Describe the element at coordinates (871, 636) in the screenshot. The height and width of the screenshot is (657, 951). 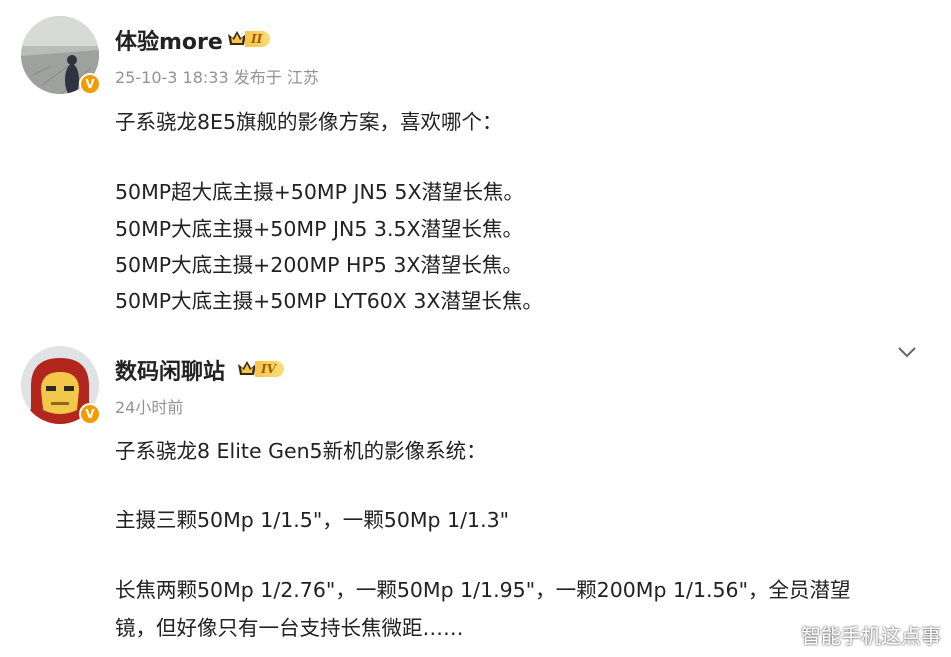
I see `watermark: 智能手机这点事` at that location.